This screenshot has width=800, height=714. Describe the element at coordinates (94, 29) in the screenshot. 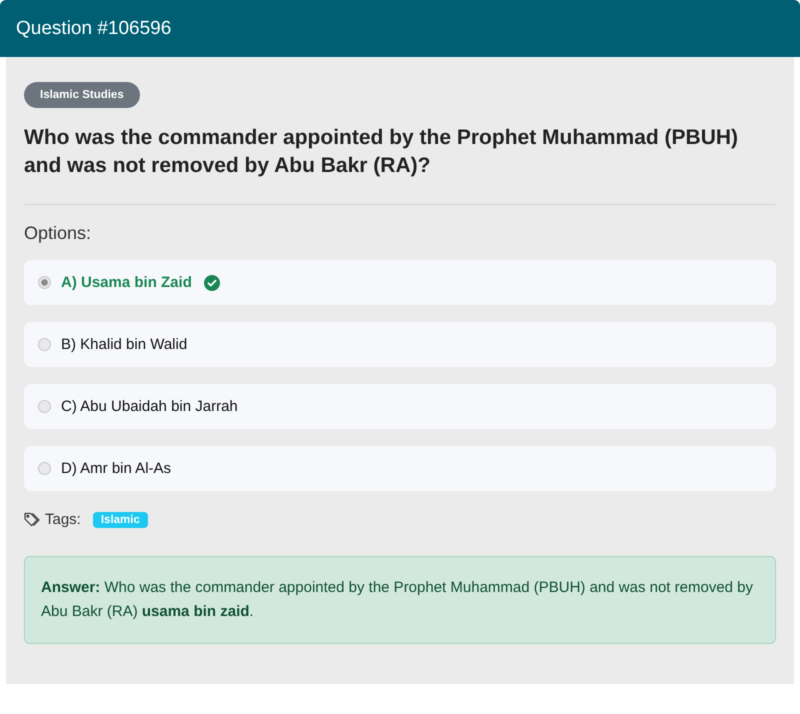

I see `page-title: Question #106596` at that location.